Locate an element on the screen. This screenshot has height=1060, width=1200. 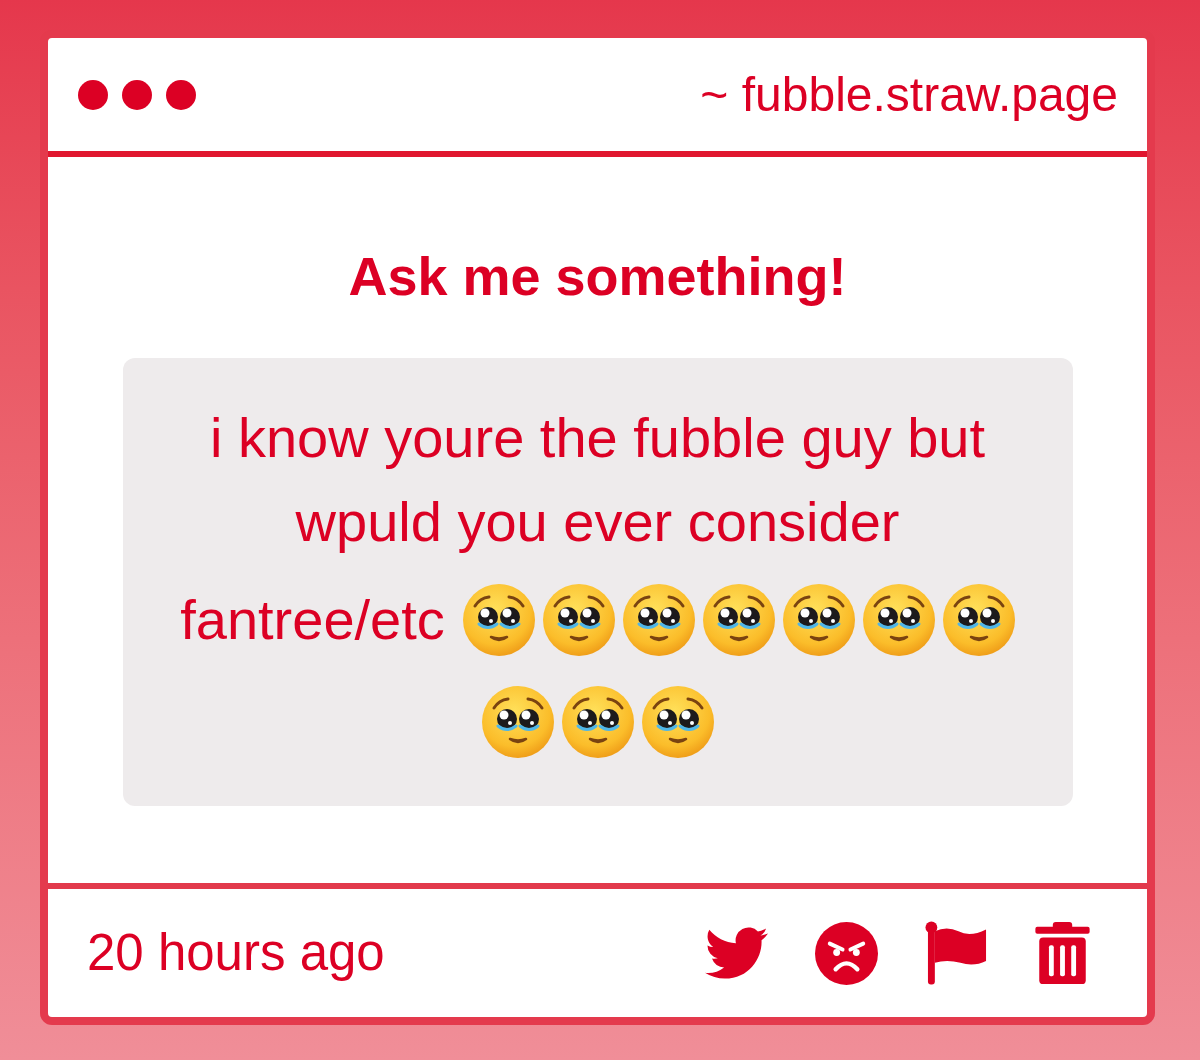
trash-icon is located at coordinates (1062, 953).